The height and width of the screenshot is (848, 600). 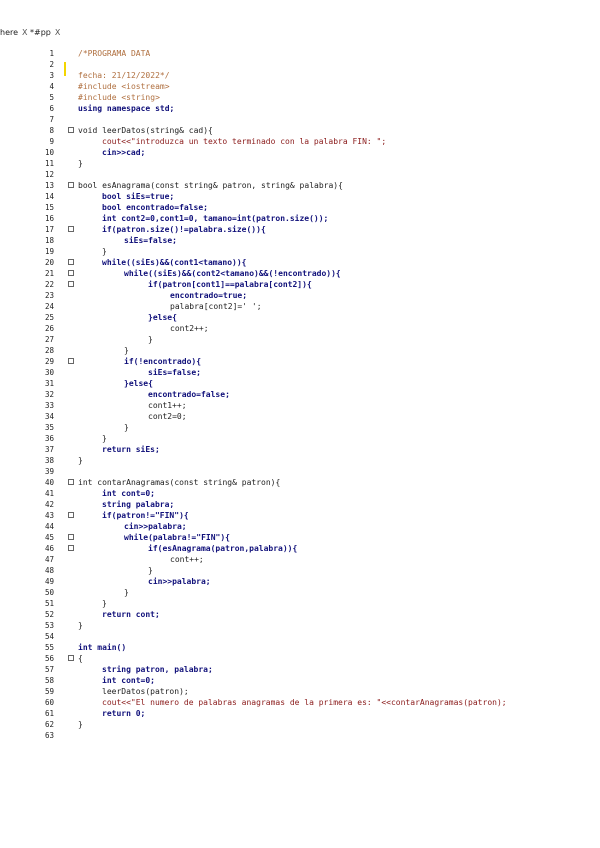 What do you see at coordinates (300, 559) in the screenshot?
I see `code-line: 47 cont++;` at bounding box center [300, 559].